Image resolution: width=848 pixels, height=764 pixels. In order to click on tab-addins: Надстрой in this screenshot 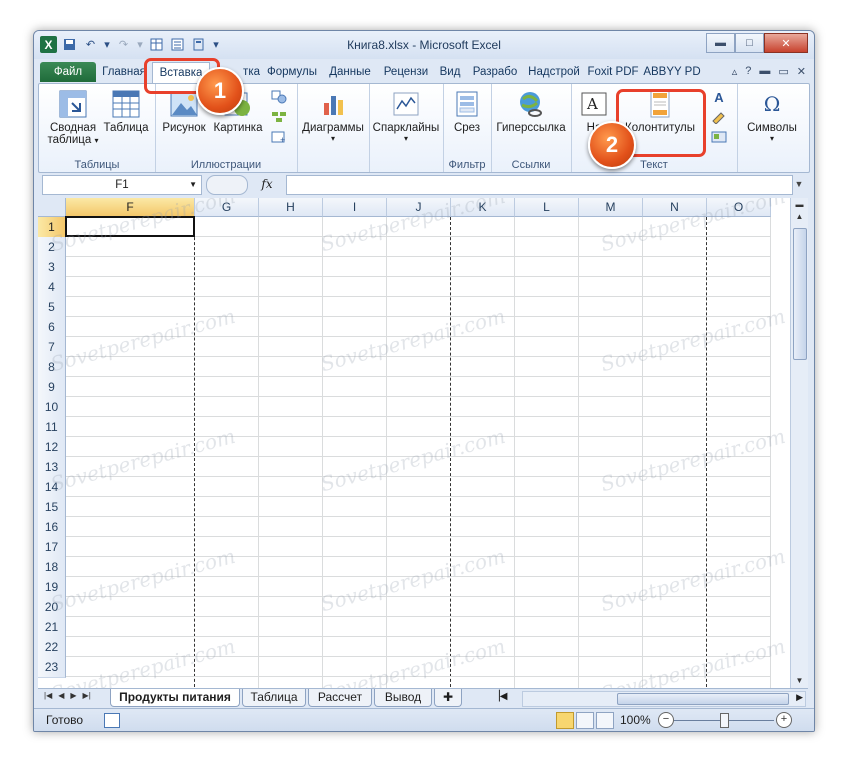, I will do `click(554, 72)`.